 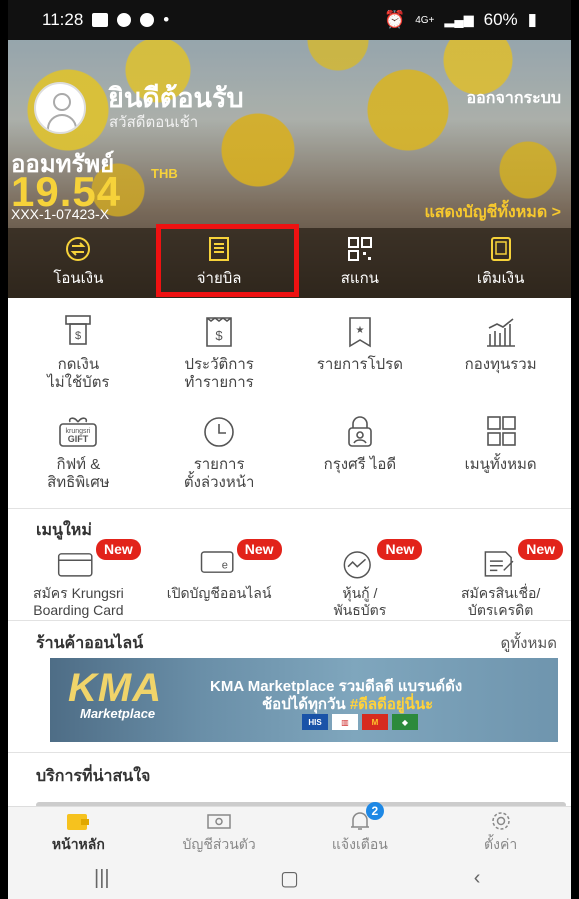 I want to click on menu-gifts-privileges: krungsri GIFT กิฟท์ & สิทธิพิเศษ, so click(x=78, y=452).